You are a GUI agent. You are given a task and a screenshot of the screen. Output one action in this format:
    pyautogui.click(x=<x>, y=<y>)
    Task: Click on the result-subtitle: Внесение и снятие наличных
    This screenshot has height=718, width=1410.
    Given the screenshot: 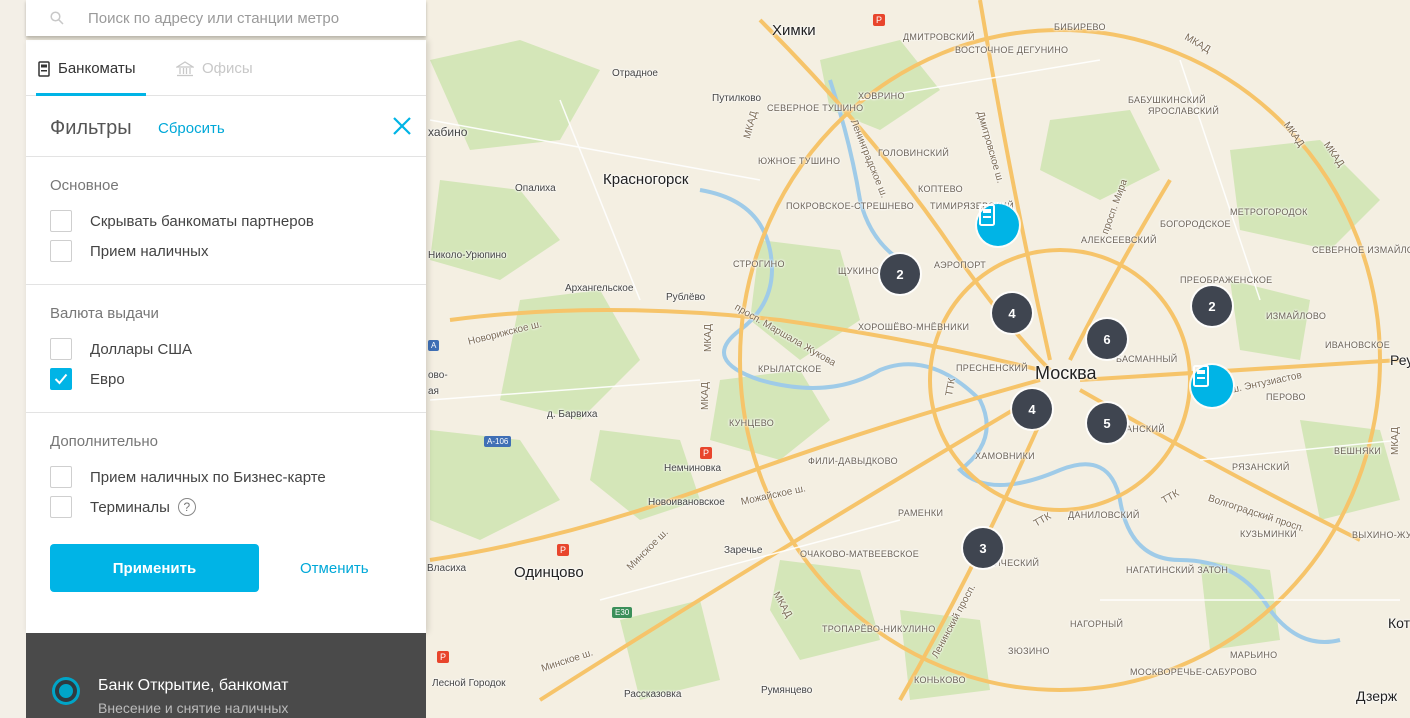 What is the action you would take?
    pyautogui.click(x=193, y=708)
    